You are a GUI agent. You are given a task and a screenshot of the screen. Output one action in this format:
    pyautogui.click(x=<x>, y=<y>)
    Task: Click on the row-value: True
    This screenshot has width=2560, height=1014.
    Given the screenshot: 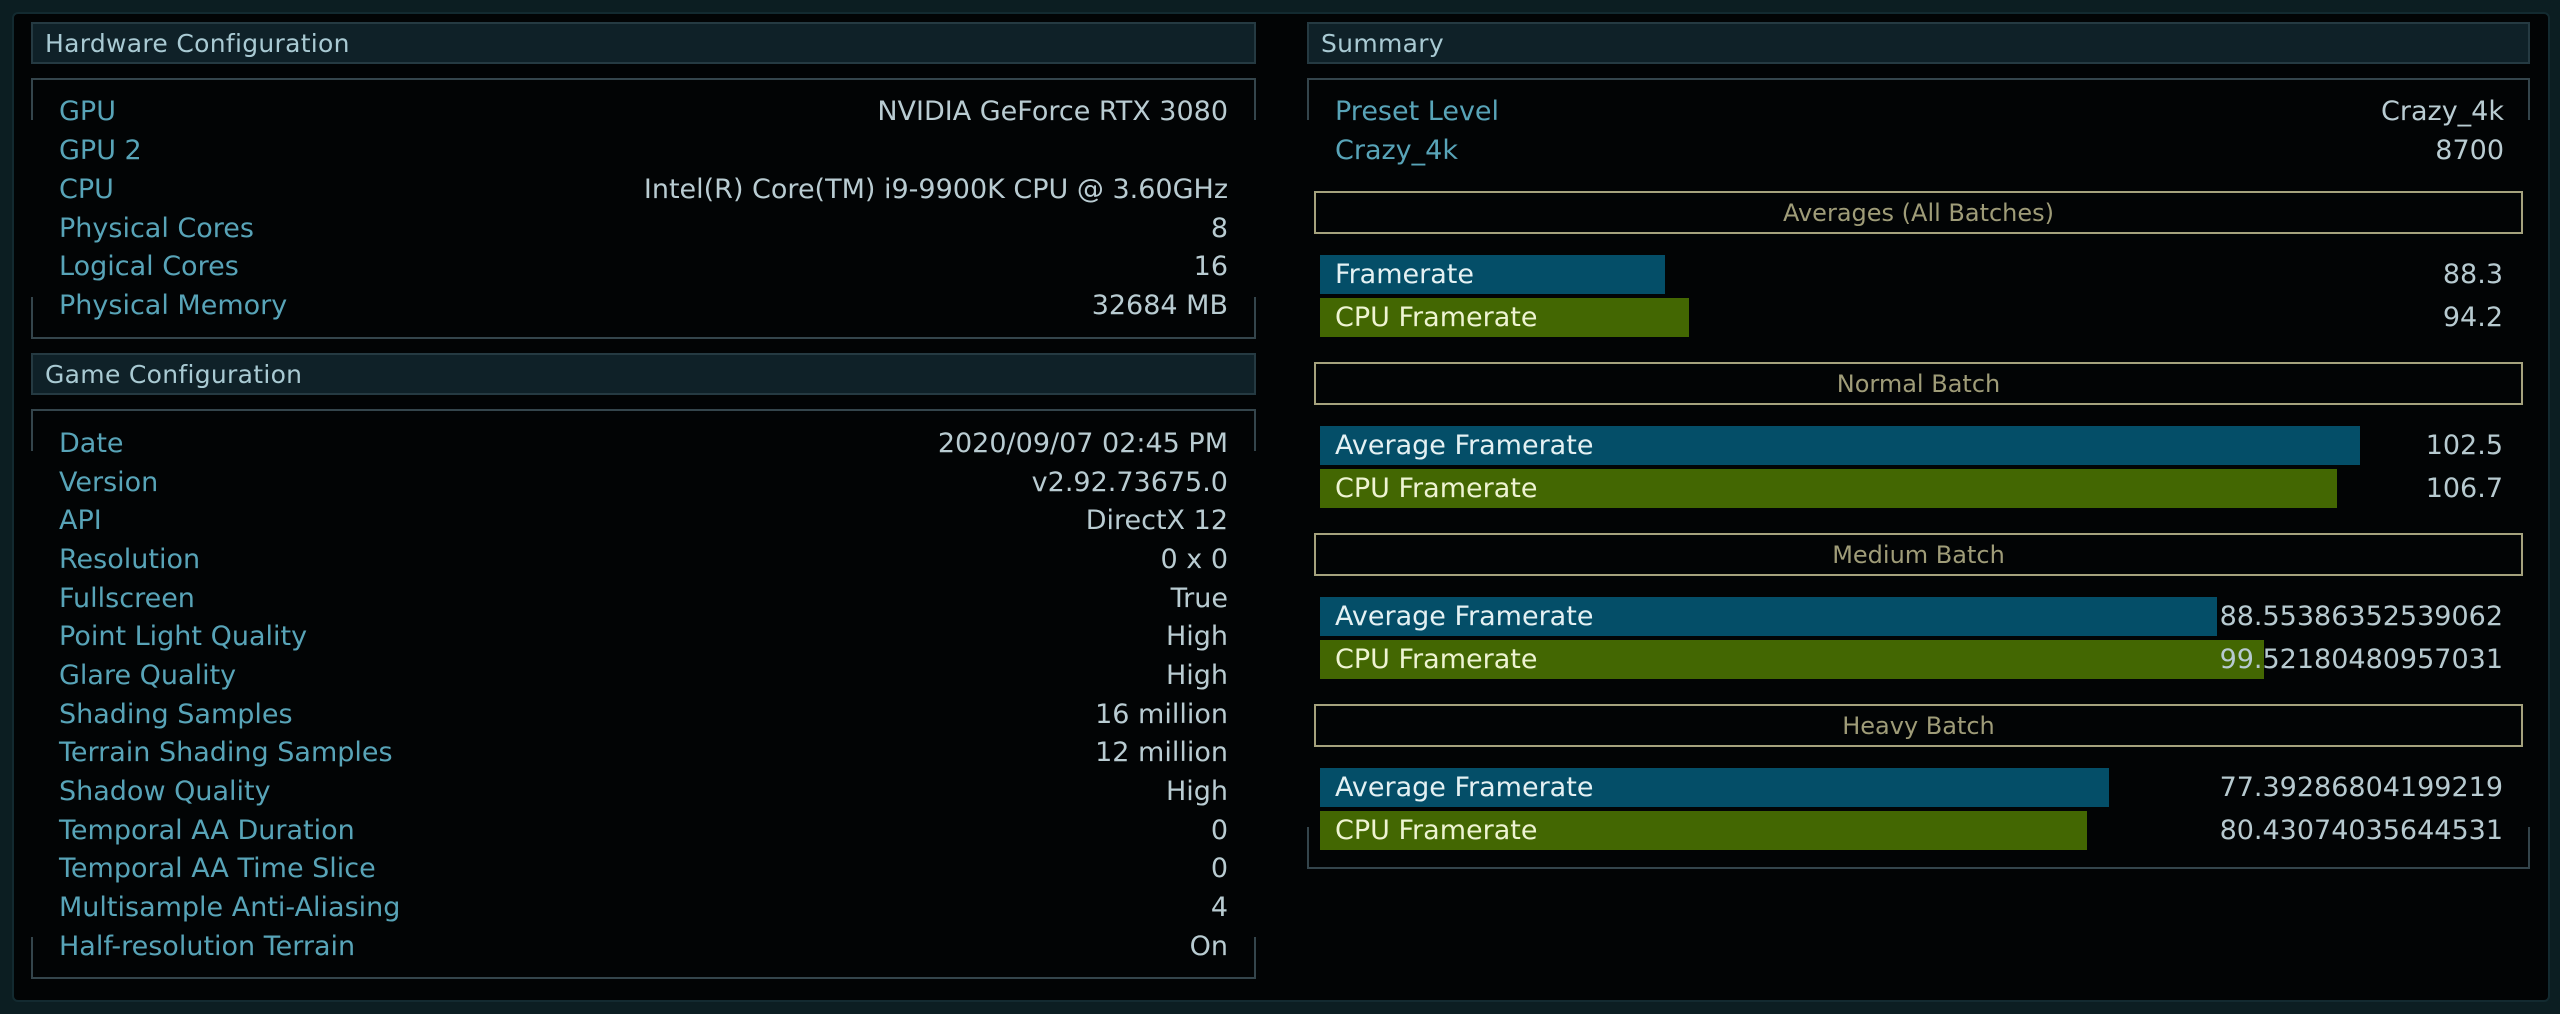 What is the action you would take?
    pyautogui.click(x=1199, y=598)
    